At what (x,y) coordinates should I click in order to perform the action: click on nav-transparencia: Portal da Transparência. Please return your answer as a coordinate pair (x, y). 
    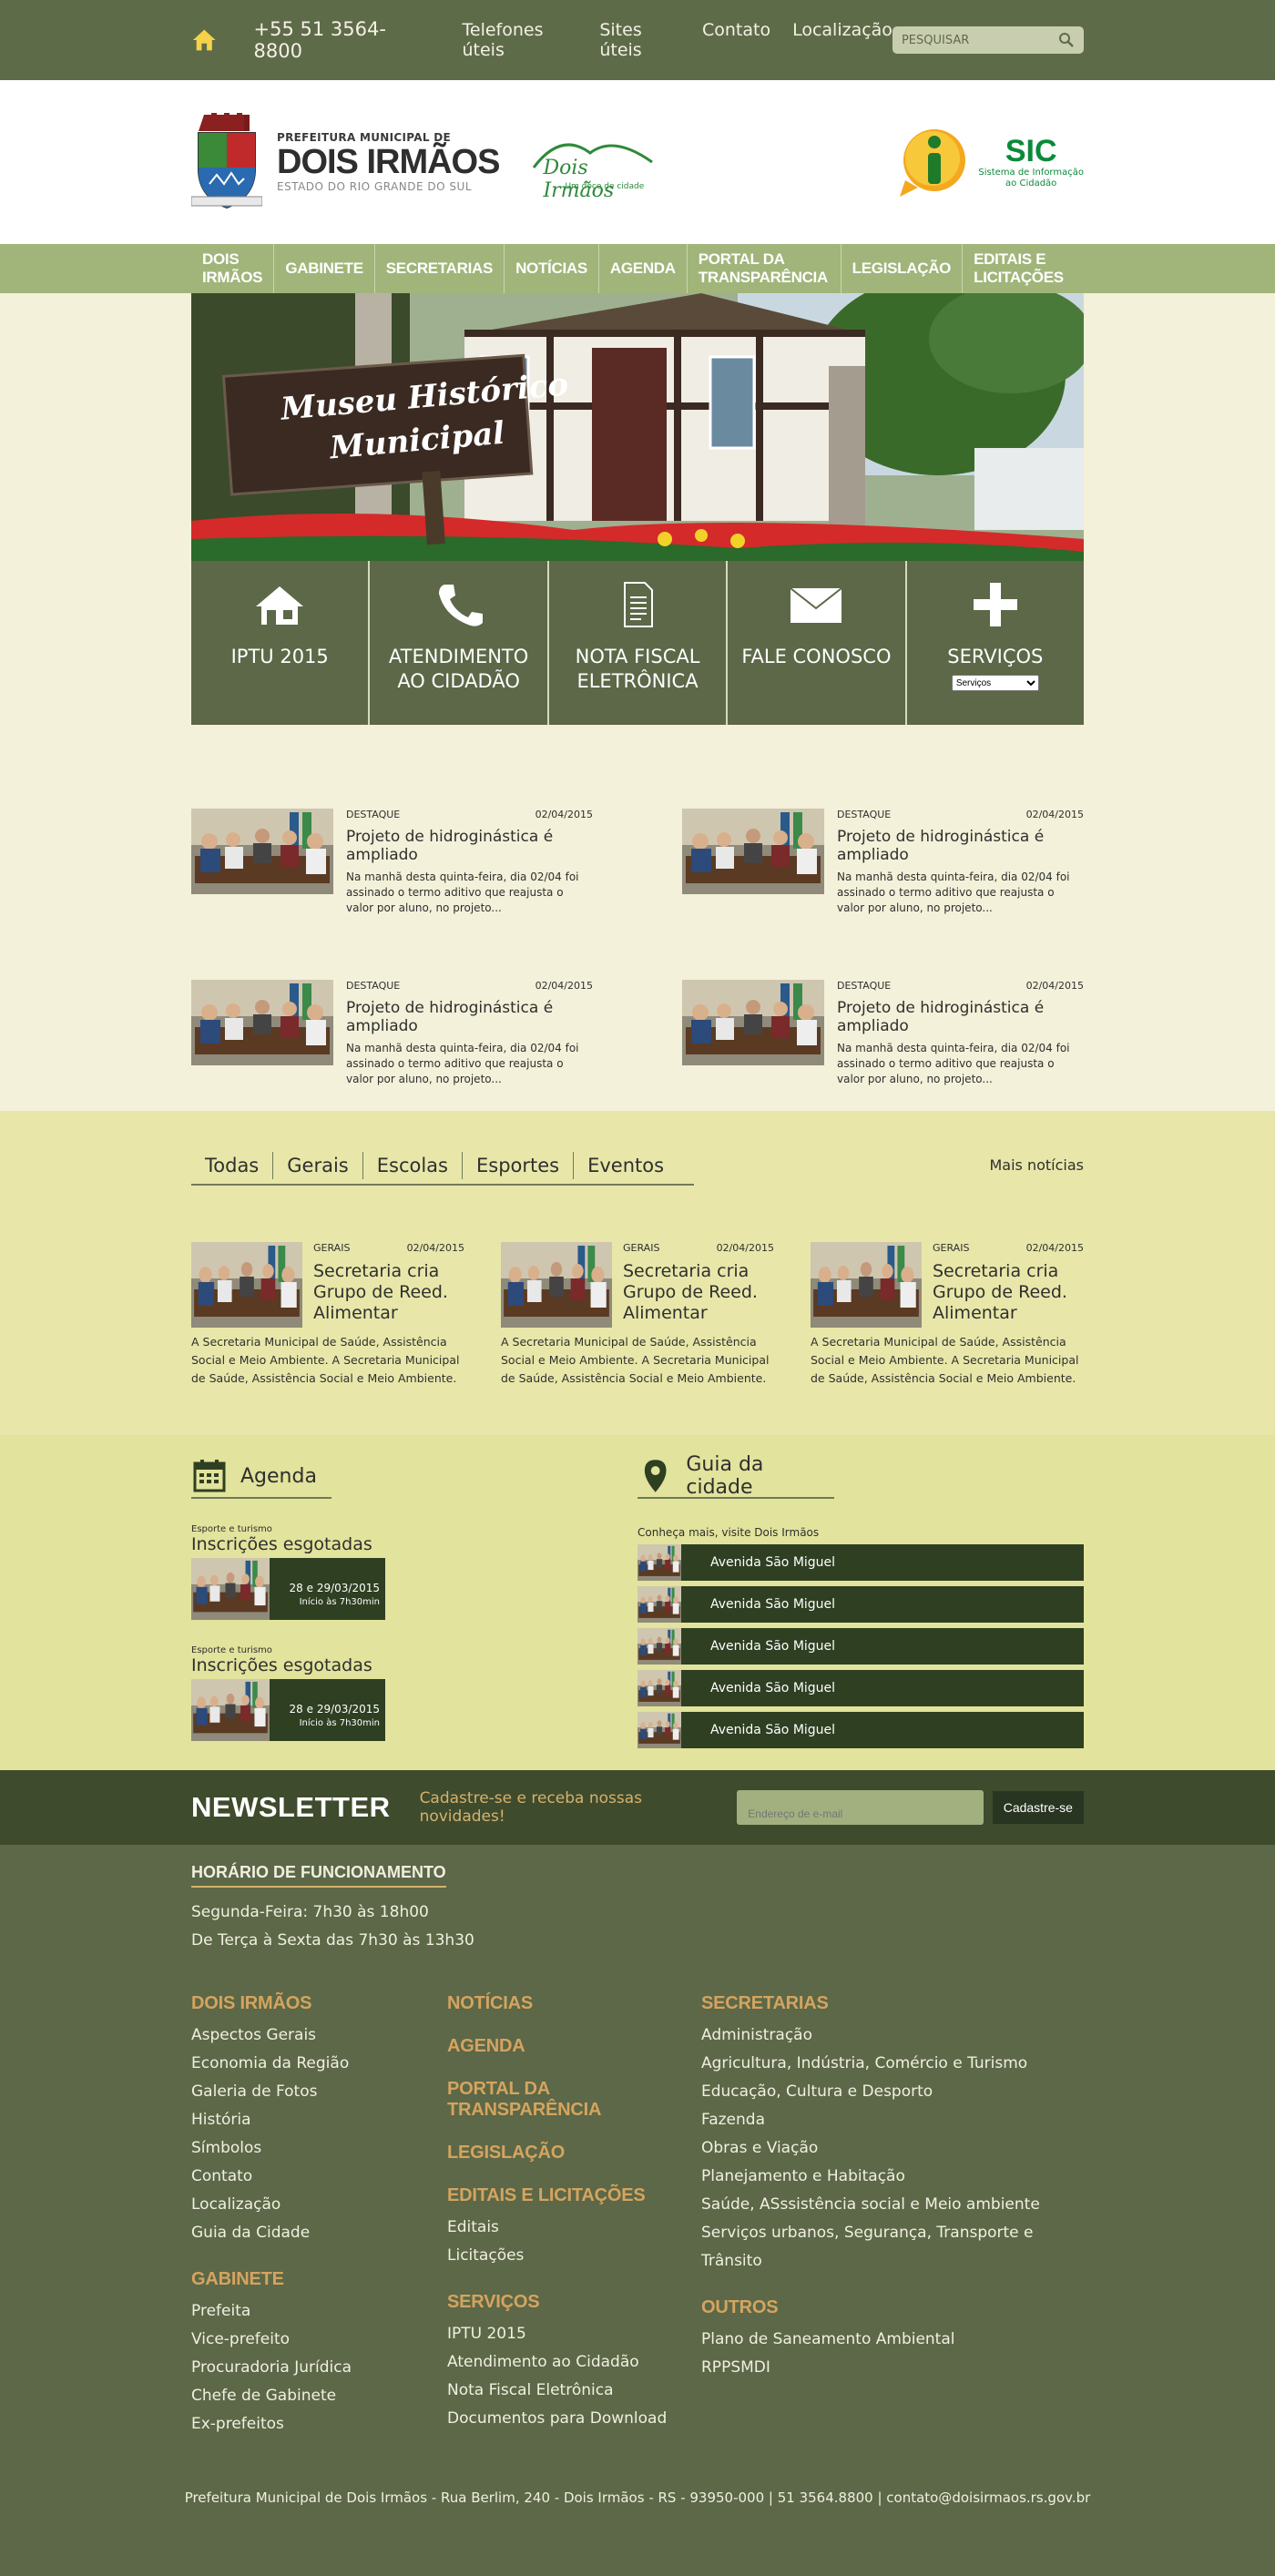
    Looking at the image, I should click on (765, 268).